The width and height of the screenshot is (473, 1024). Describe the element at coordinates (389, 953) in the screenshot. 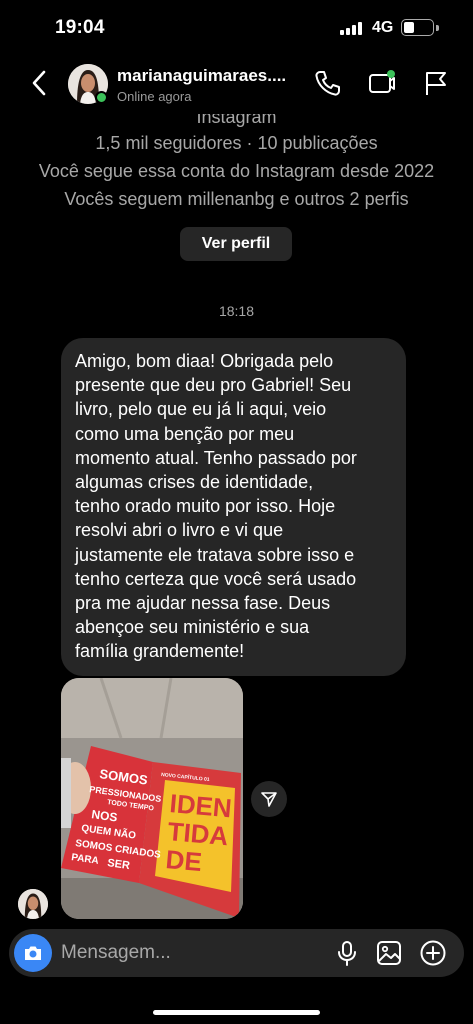

I see `gallery-icon` at that location.